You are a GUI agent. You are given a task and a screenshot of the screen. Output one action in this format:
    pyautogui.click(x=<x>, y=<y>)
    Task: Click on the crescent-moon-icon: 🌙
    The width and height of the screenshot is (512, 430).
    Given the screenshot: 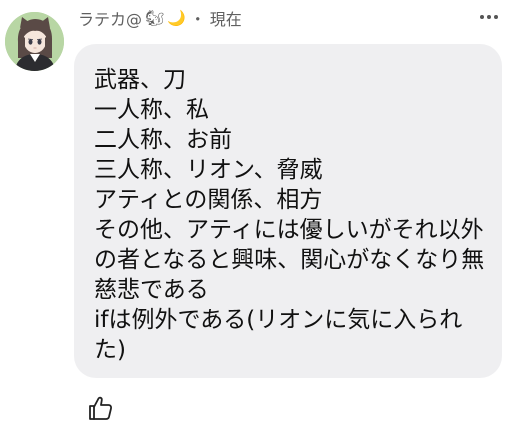 What is the action you would take?
    pyautogui.click(x=176, y=17)
    